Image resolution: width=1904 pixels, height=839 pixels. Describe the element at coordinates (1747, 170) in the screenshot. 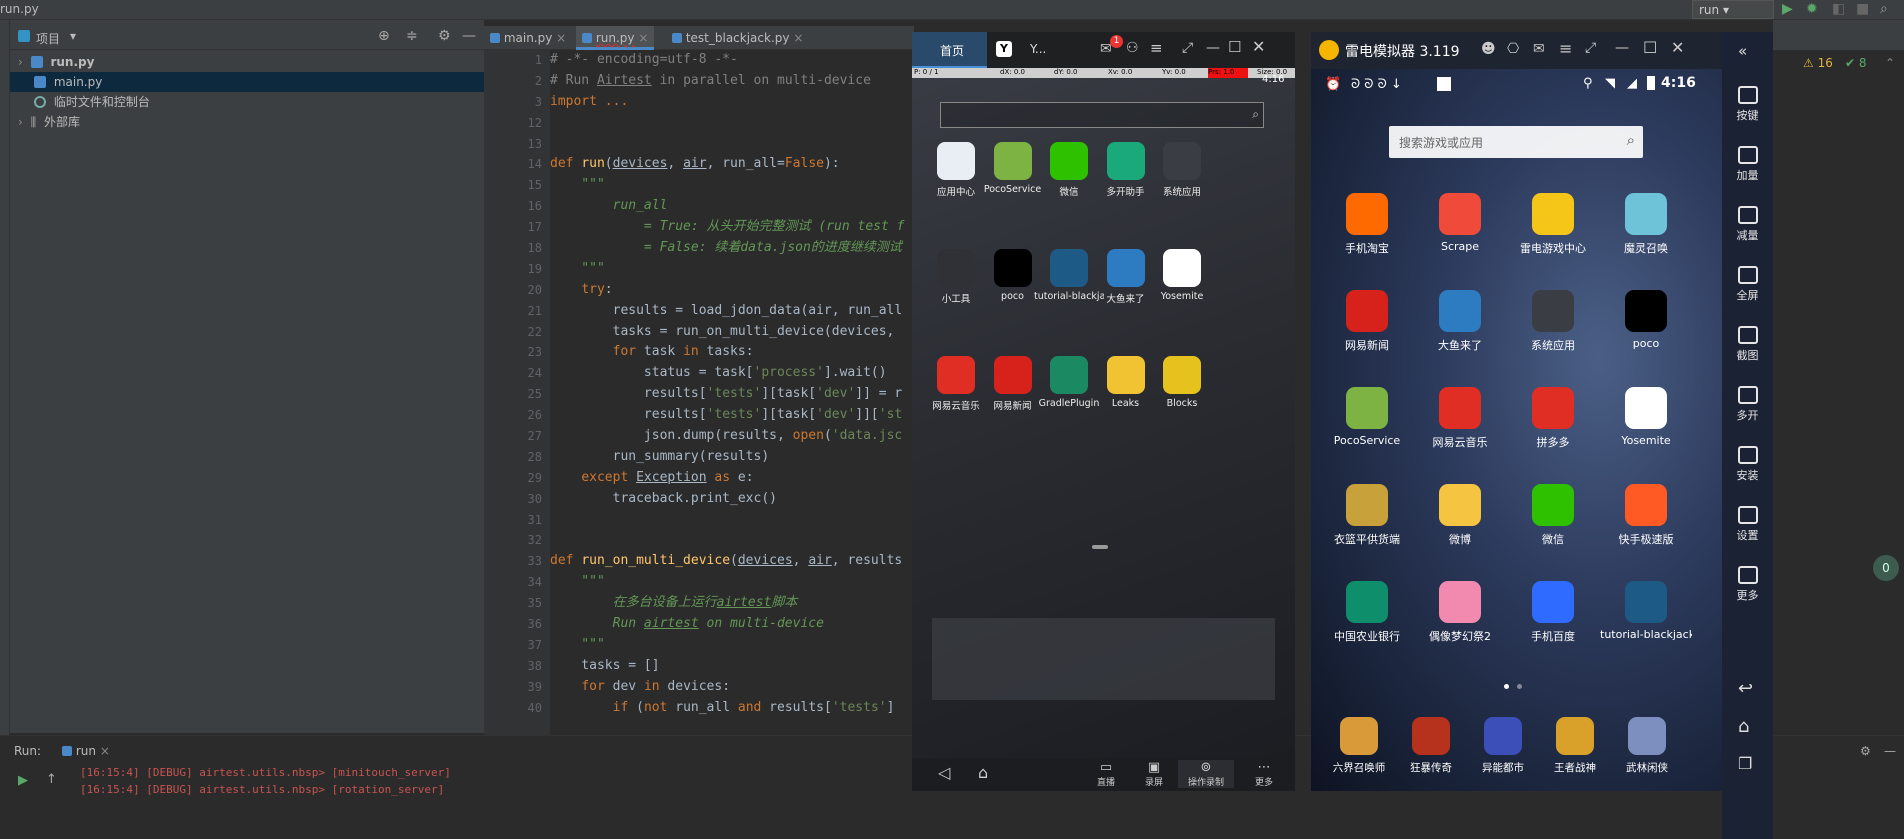

I see `sidebar-button: 加量` at that location.